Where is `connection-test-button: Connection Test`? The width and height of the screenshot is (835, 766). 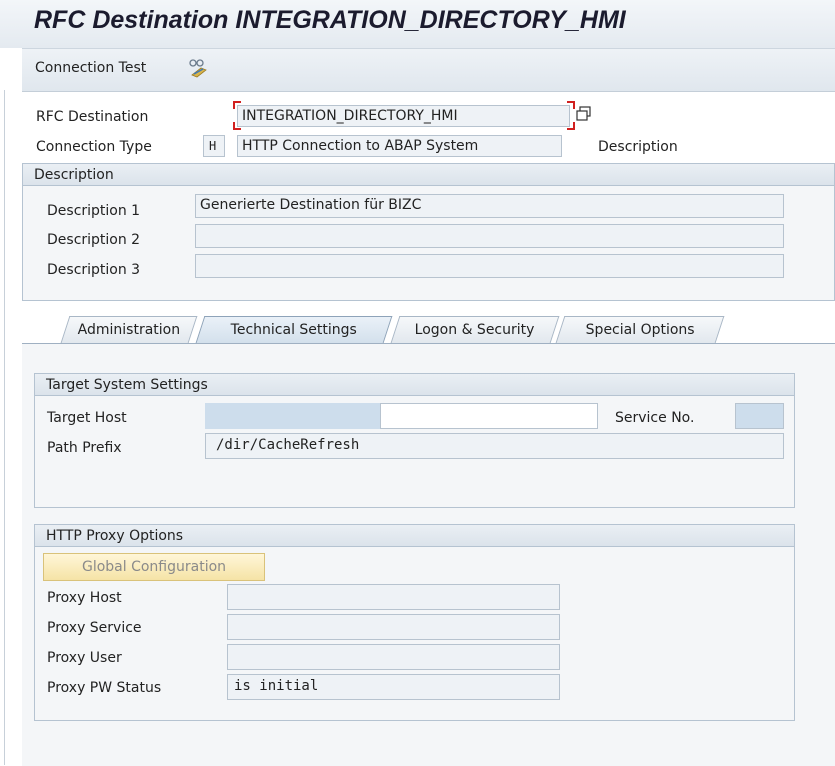 connection-test-button: Connection Test is located at coordinates (90, 68).